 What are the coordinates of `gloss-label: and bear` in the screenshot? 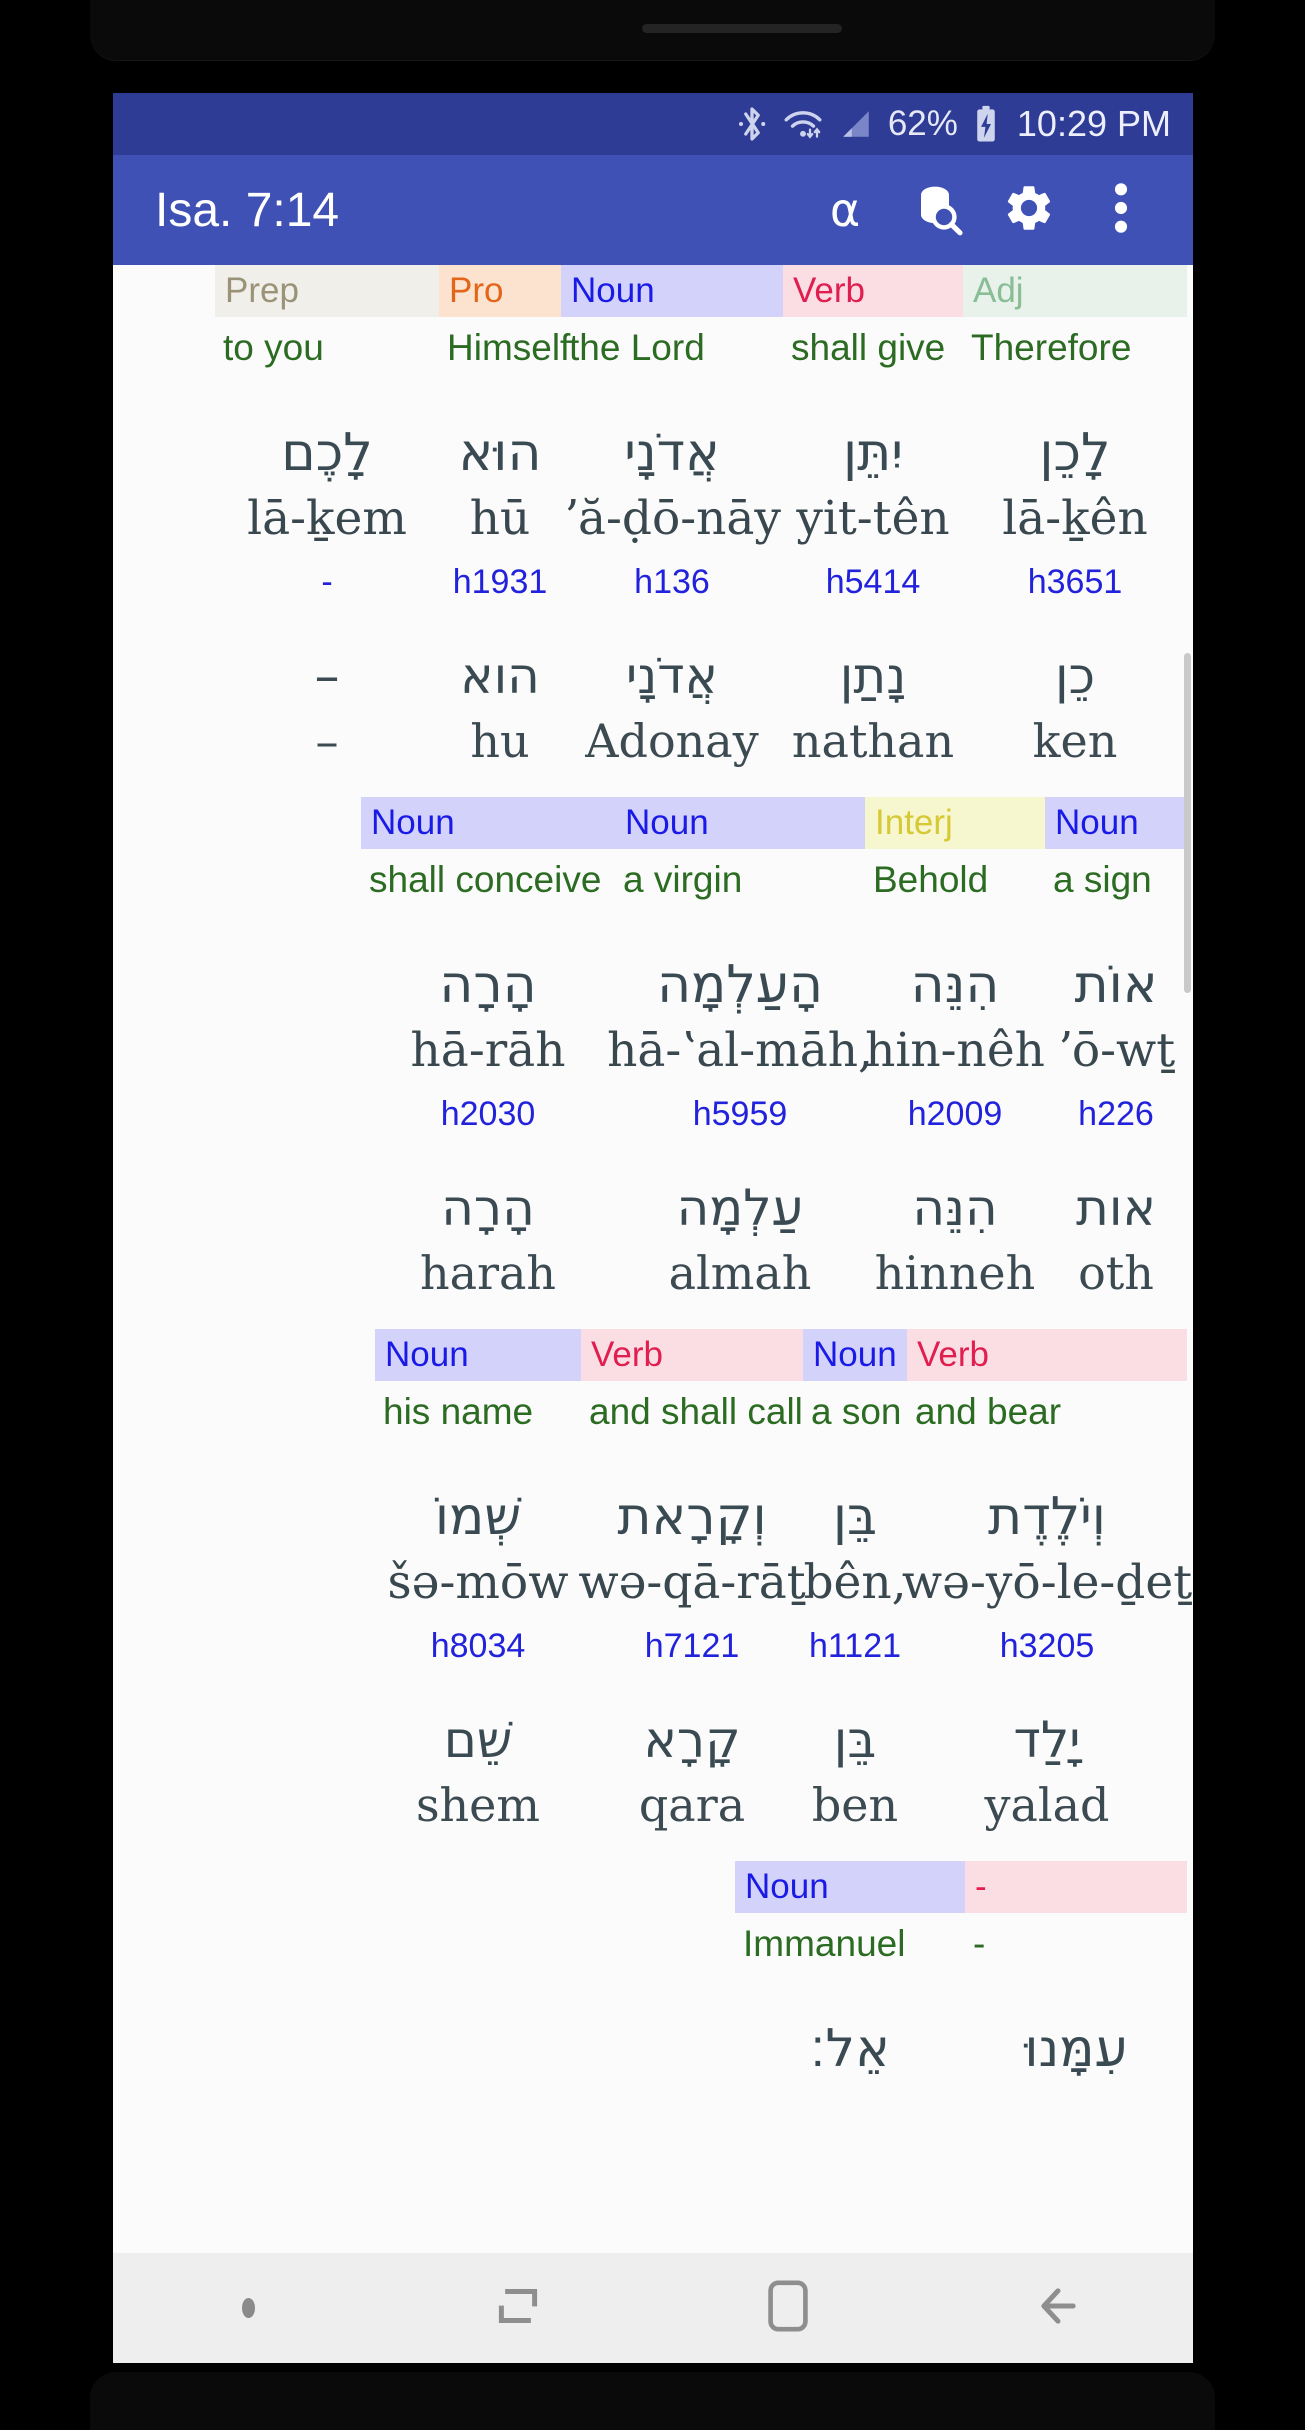 It's located at (1047, 1412).